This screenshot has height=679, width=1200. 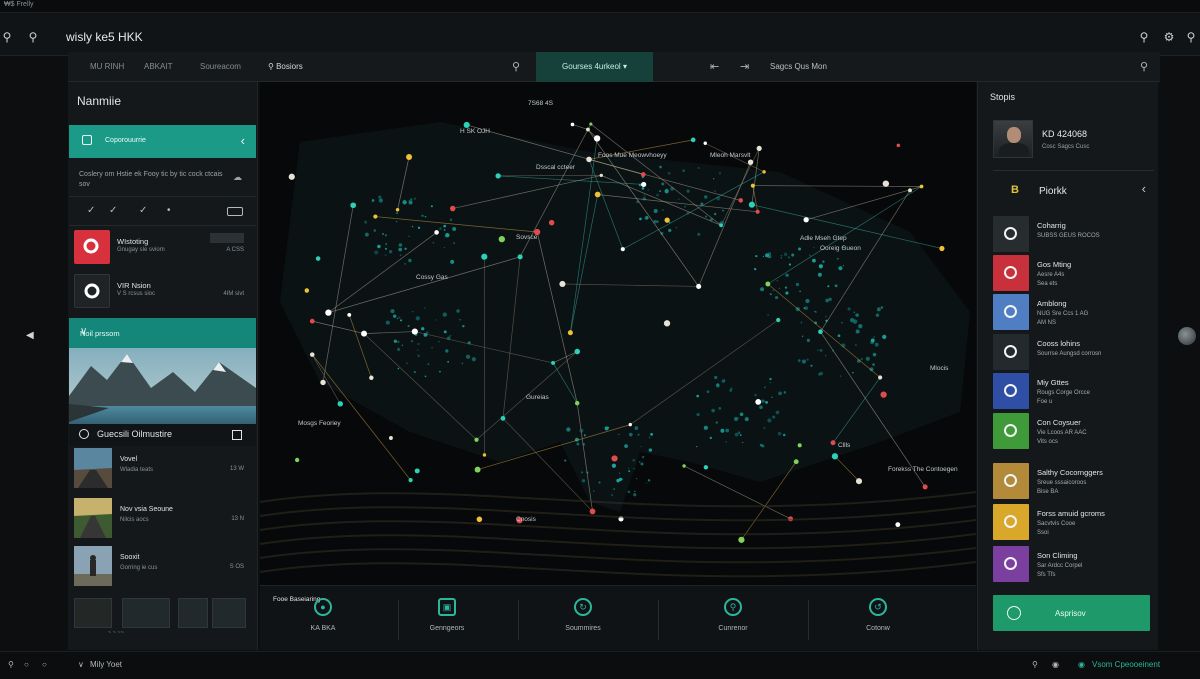 I want to click on cloud-icon: ☁, so click(x=237, y=177).